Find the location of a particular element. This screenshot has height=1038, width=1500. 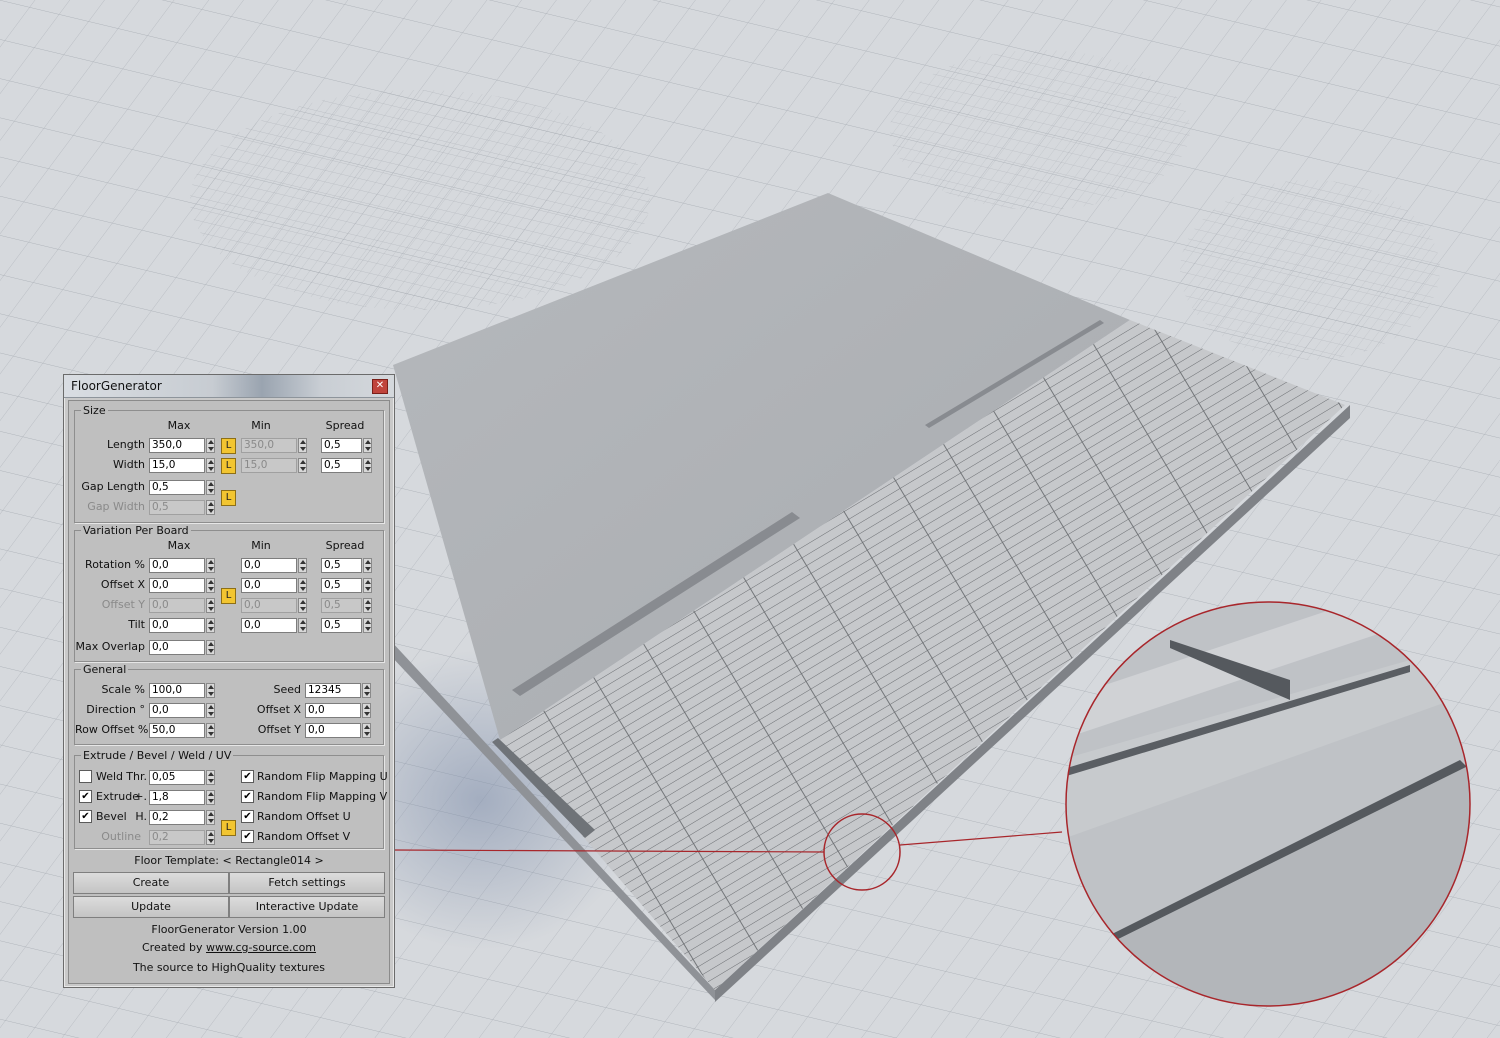

max-overlap-label: Max Overlap is located at coordinates (110, 646).